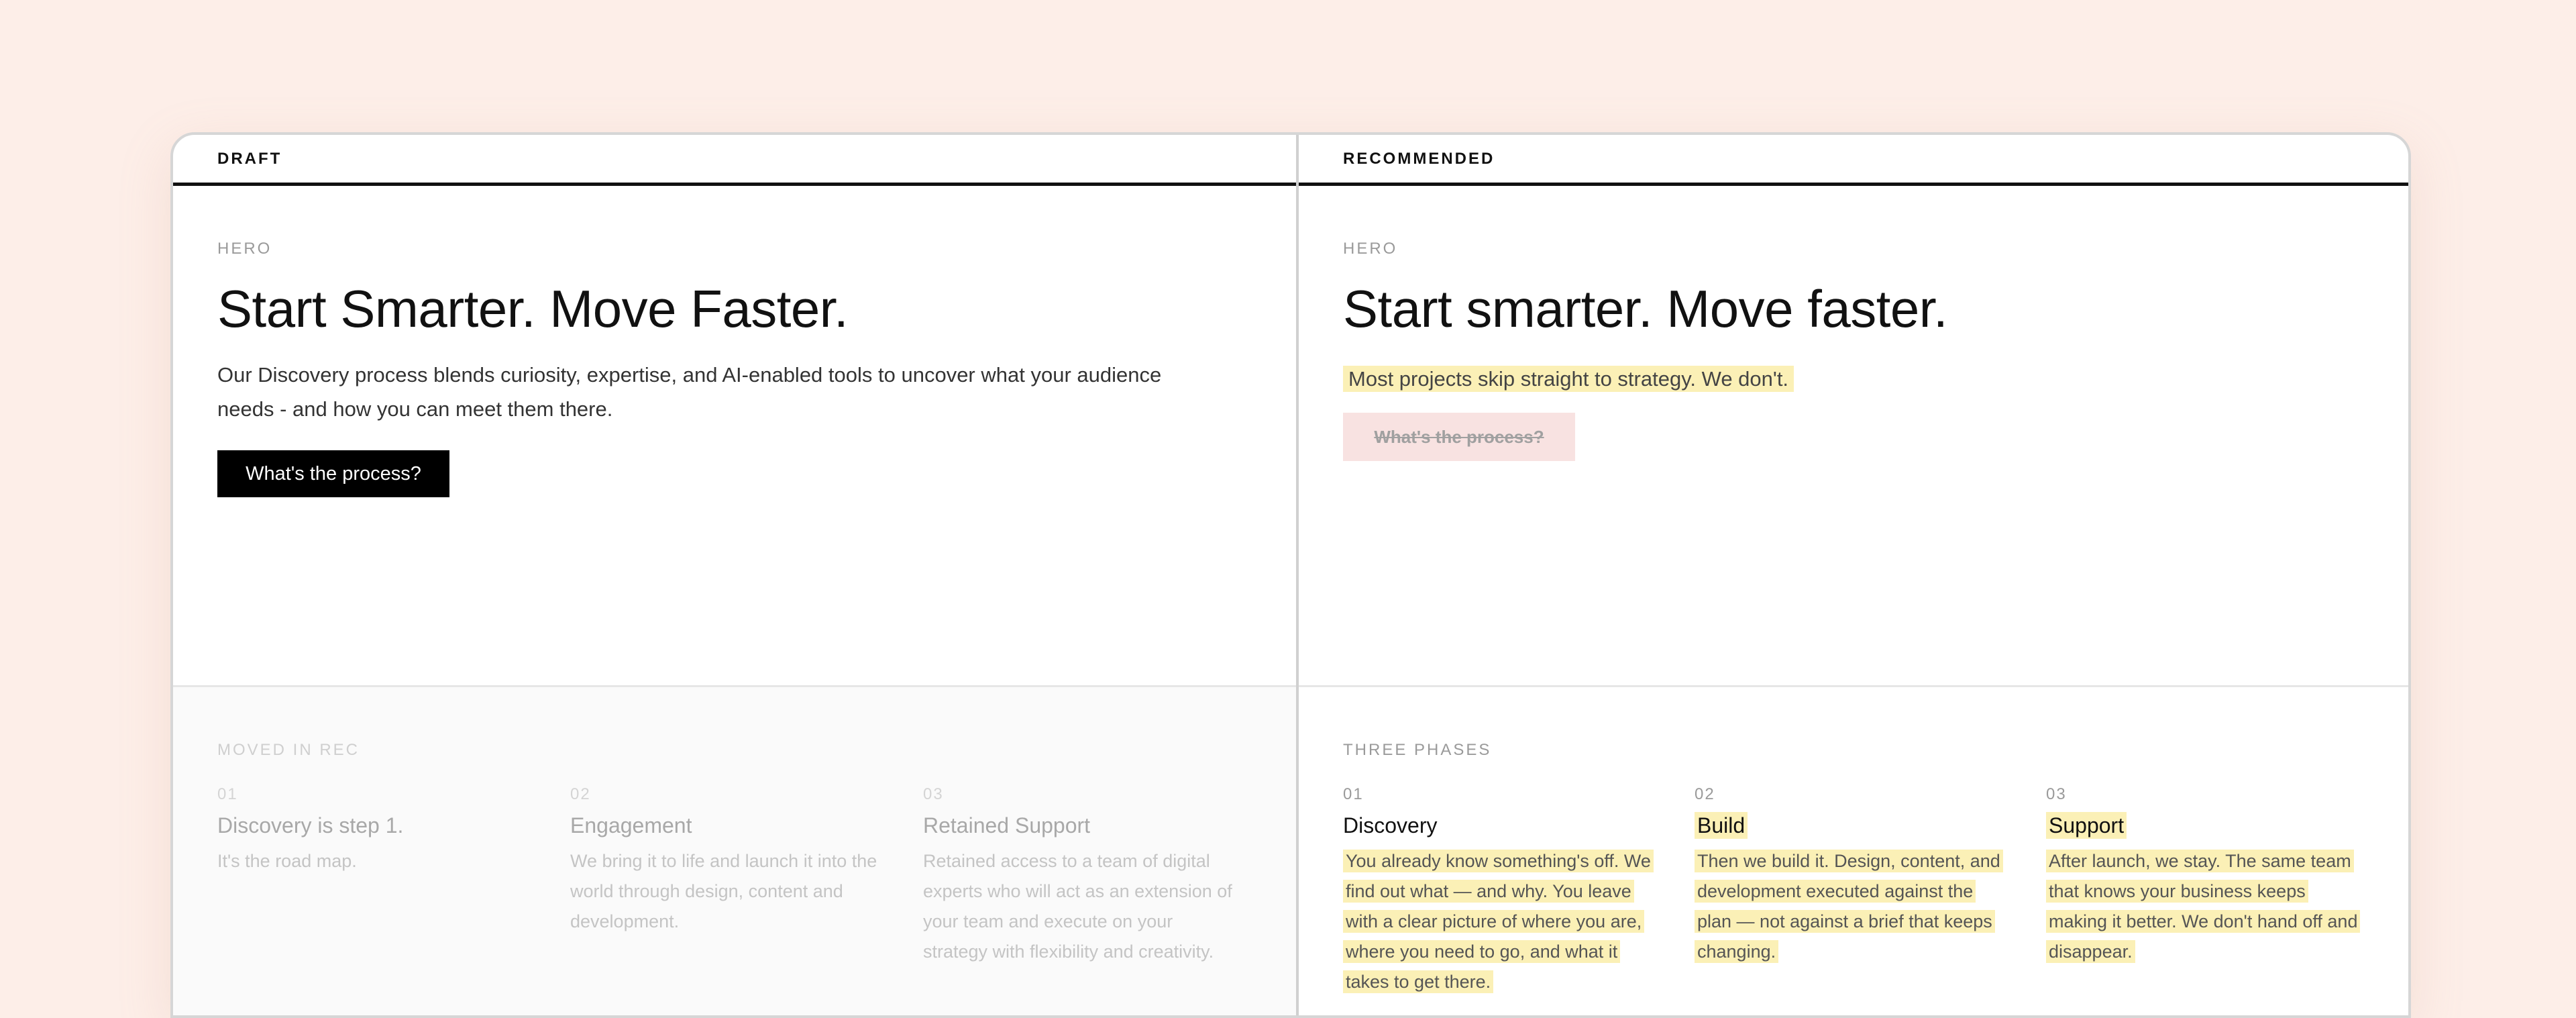 The height and width of the screenshot is (1018, 2576). I want to click on recommended-header: RECOMMENDED, so click(1853, 160).